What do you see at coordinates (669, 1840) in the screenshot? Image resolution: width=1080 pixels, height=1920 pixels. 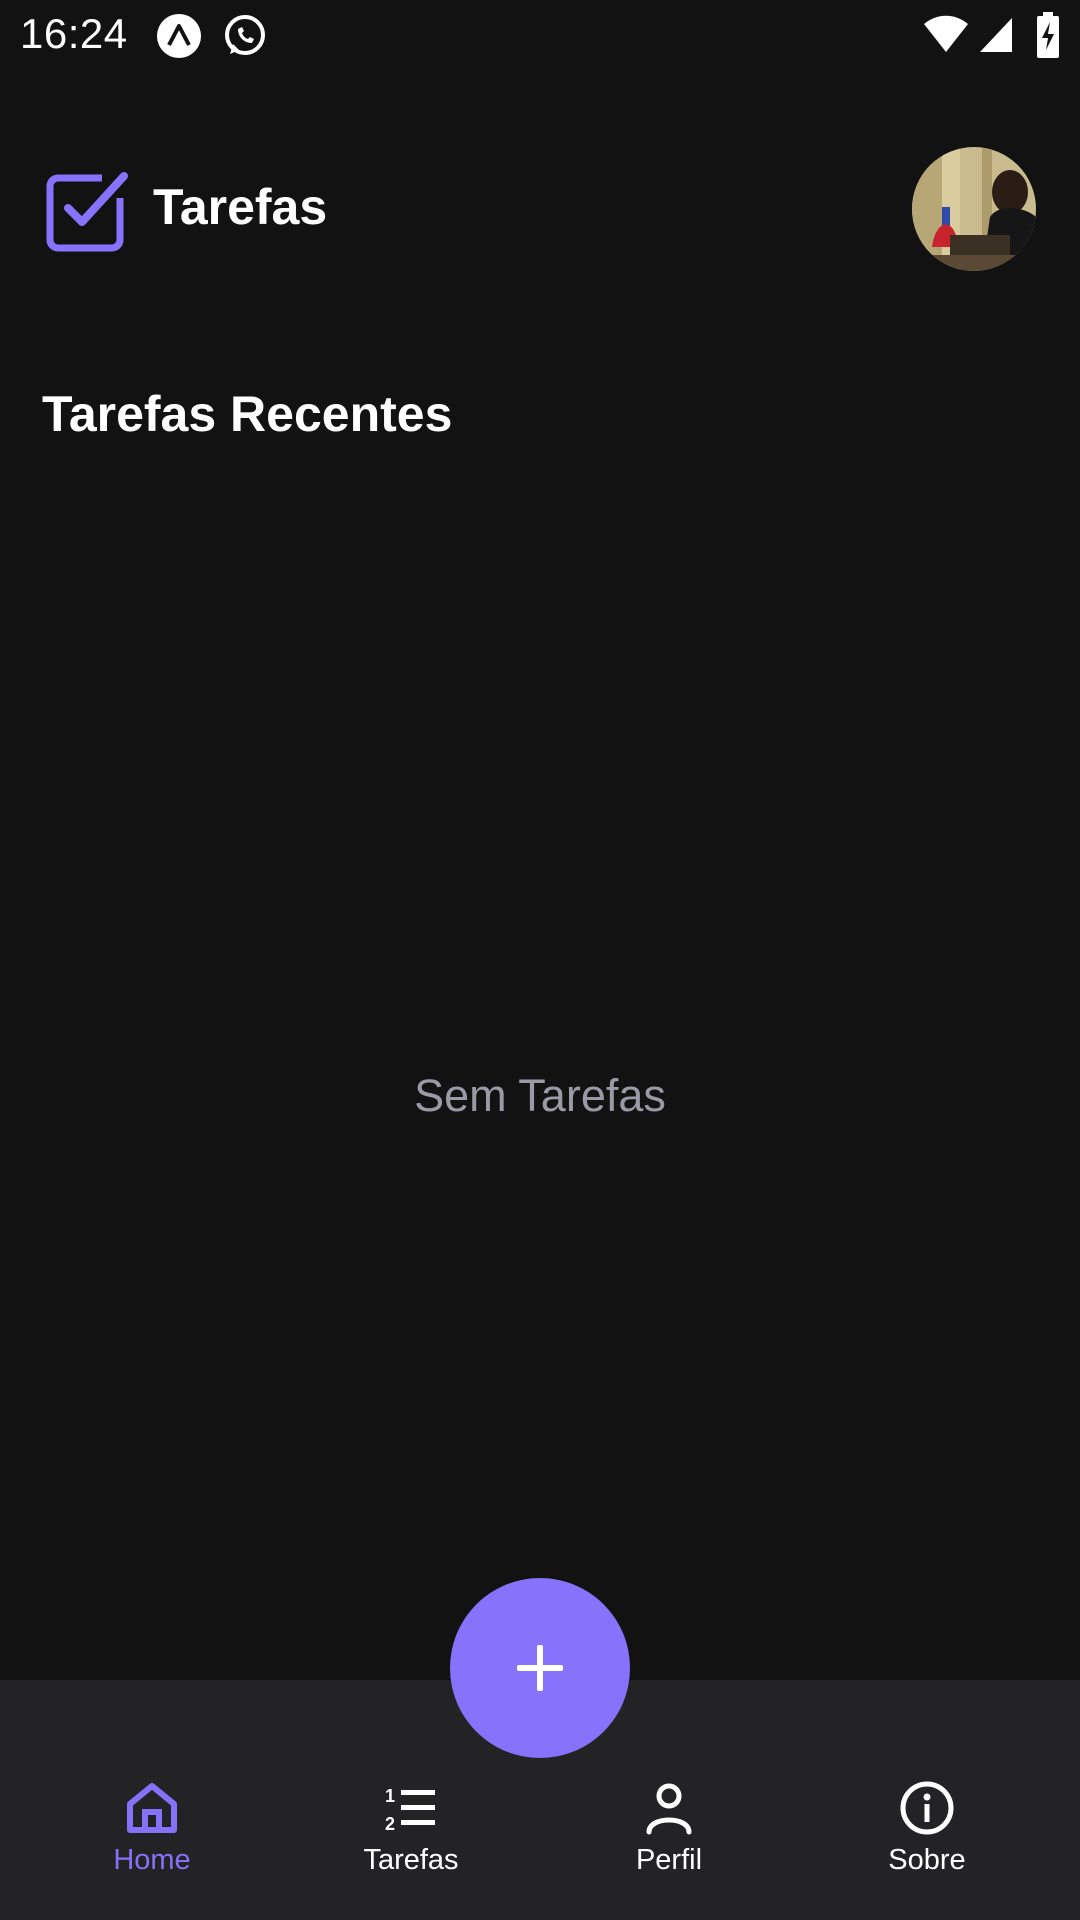 I see `nav-item-perfil: Perfil` at bounding box center [669, 1840].